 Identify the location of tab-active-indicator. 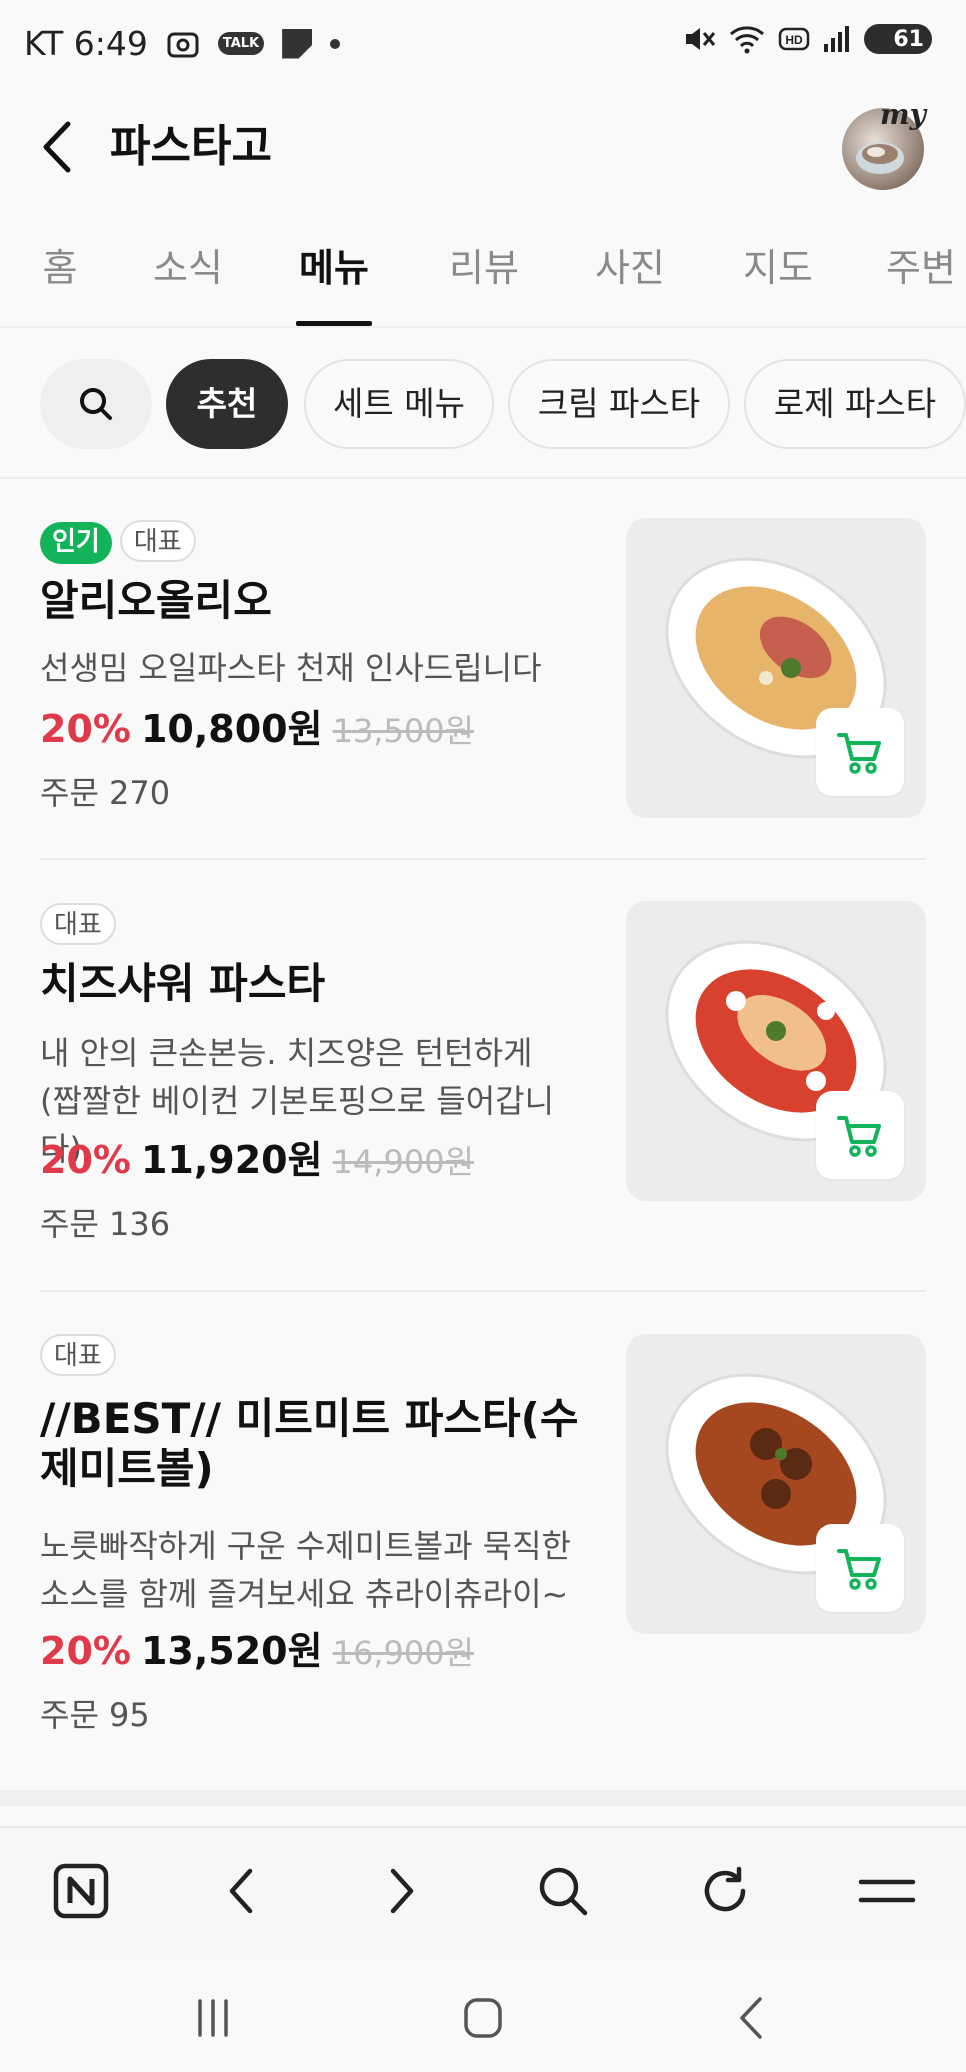
(334, 323).